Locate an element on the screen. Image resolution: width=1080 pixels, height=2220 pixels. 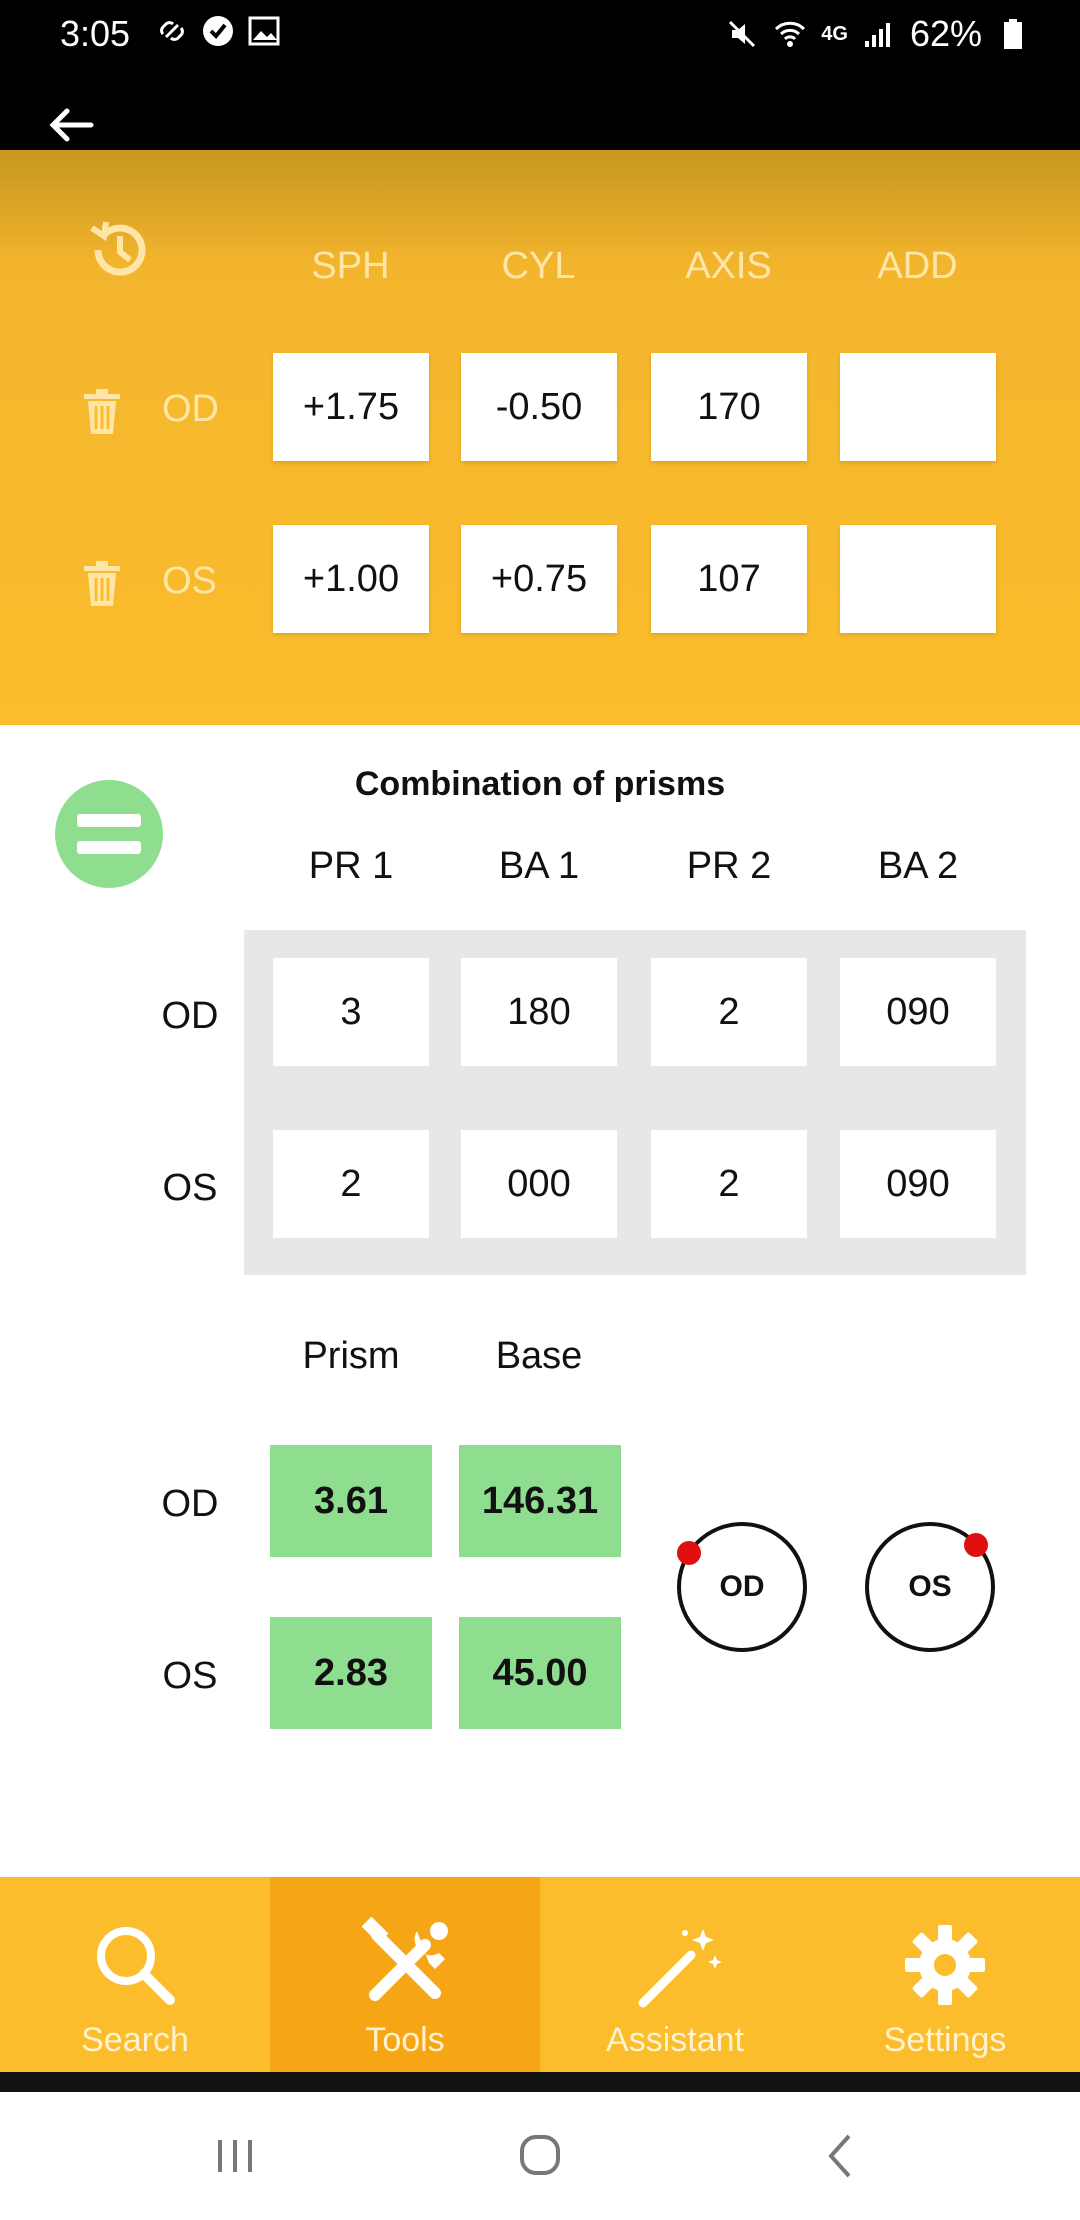
nav-assistant: Assistant is located at coordinates (675, 1974).